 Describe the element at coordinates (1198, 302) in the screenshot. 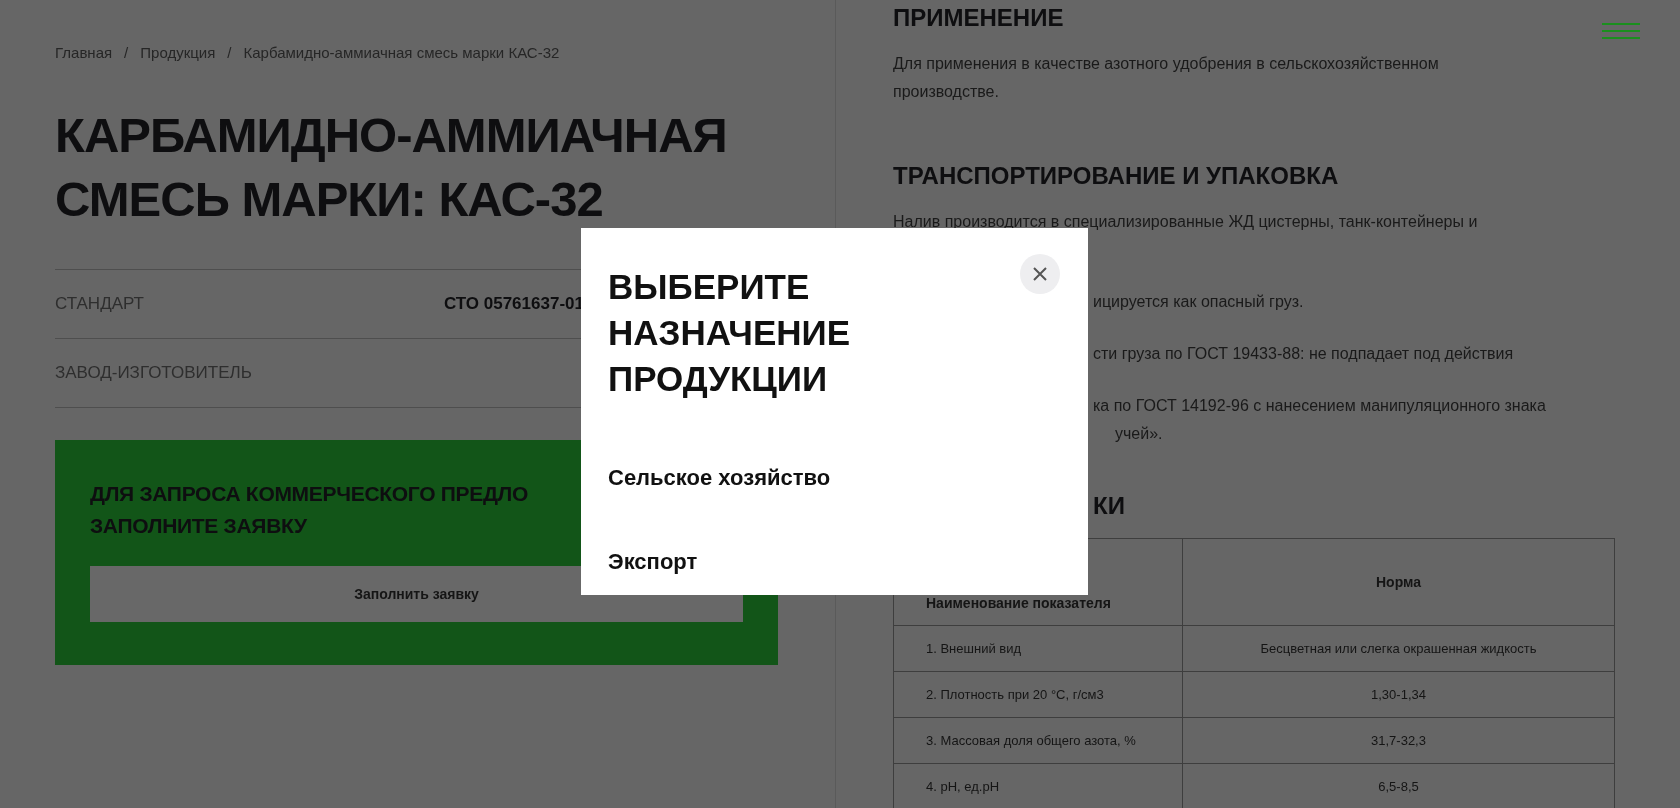

I see `paragraph: ицируется как опасный груз.` at that location.